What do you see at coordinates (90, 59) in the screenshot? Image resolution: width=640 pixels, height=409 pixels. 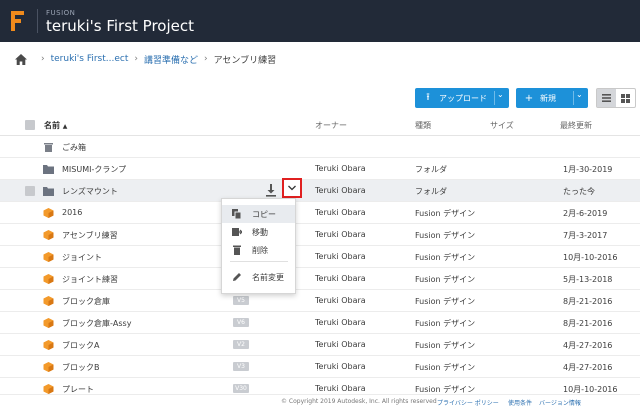 I see `breadcrumb-item-project: teruki's First...ect` at bounding box center [90, 59].